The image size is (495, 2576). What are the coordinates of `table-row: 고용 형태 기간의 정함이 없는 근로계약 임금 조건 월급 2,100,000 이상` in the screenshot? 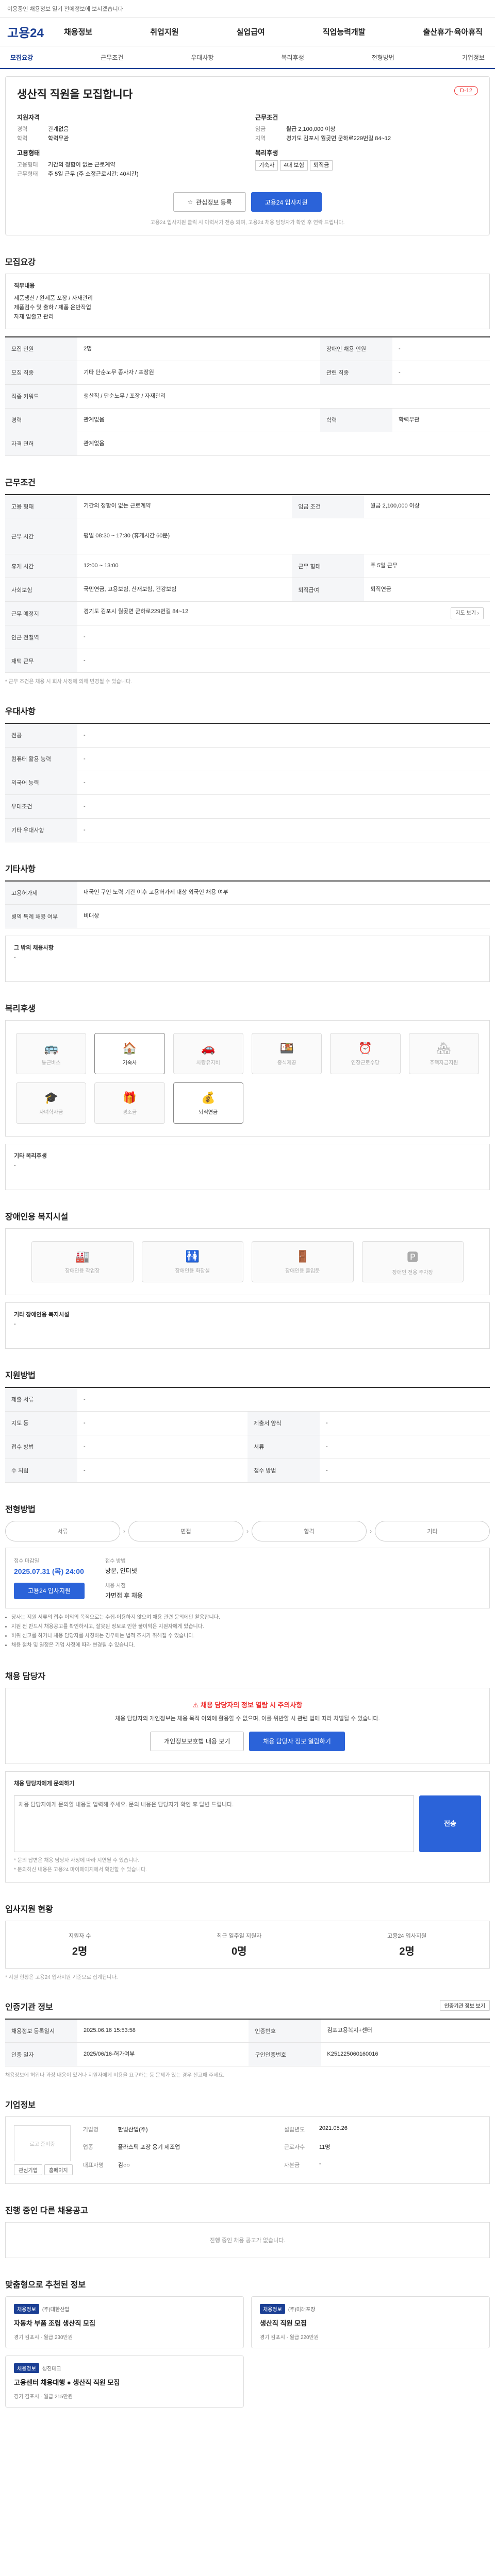 It's located at (247, 506).